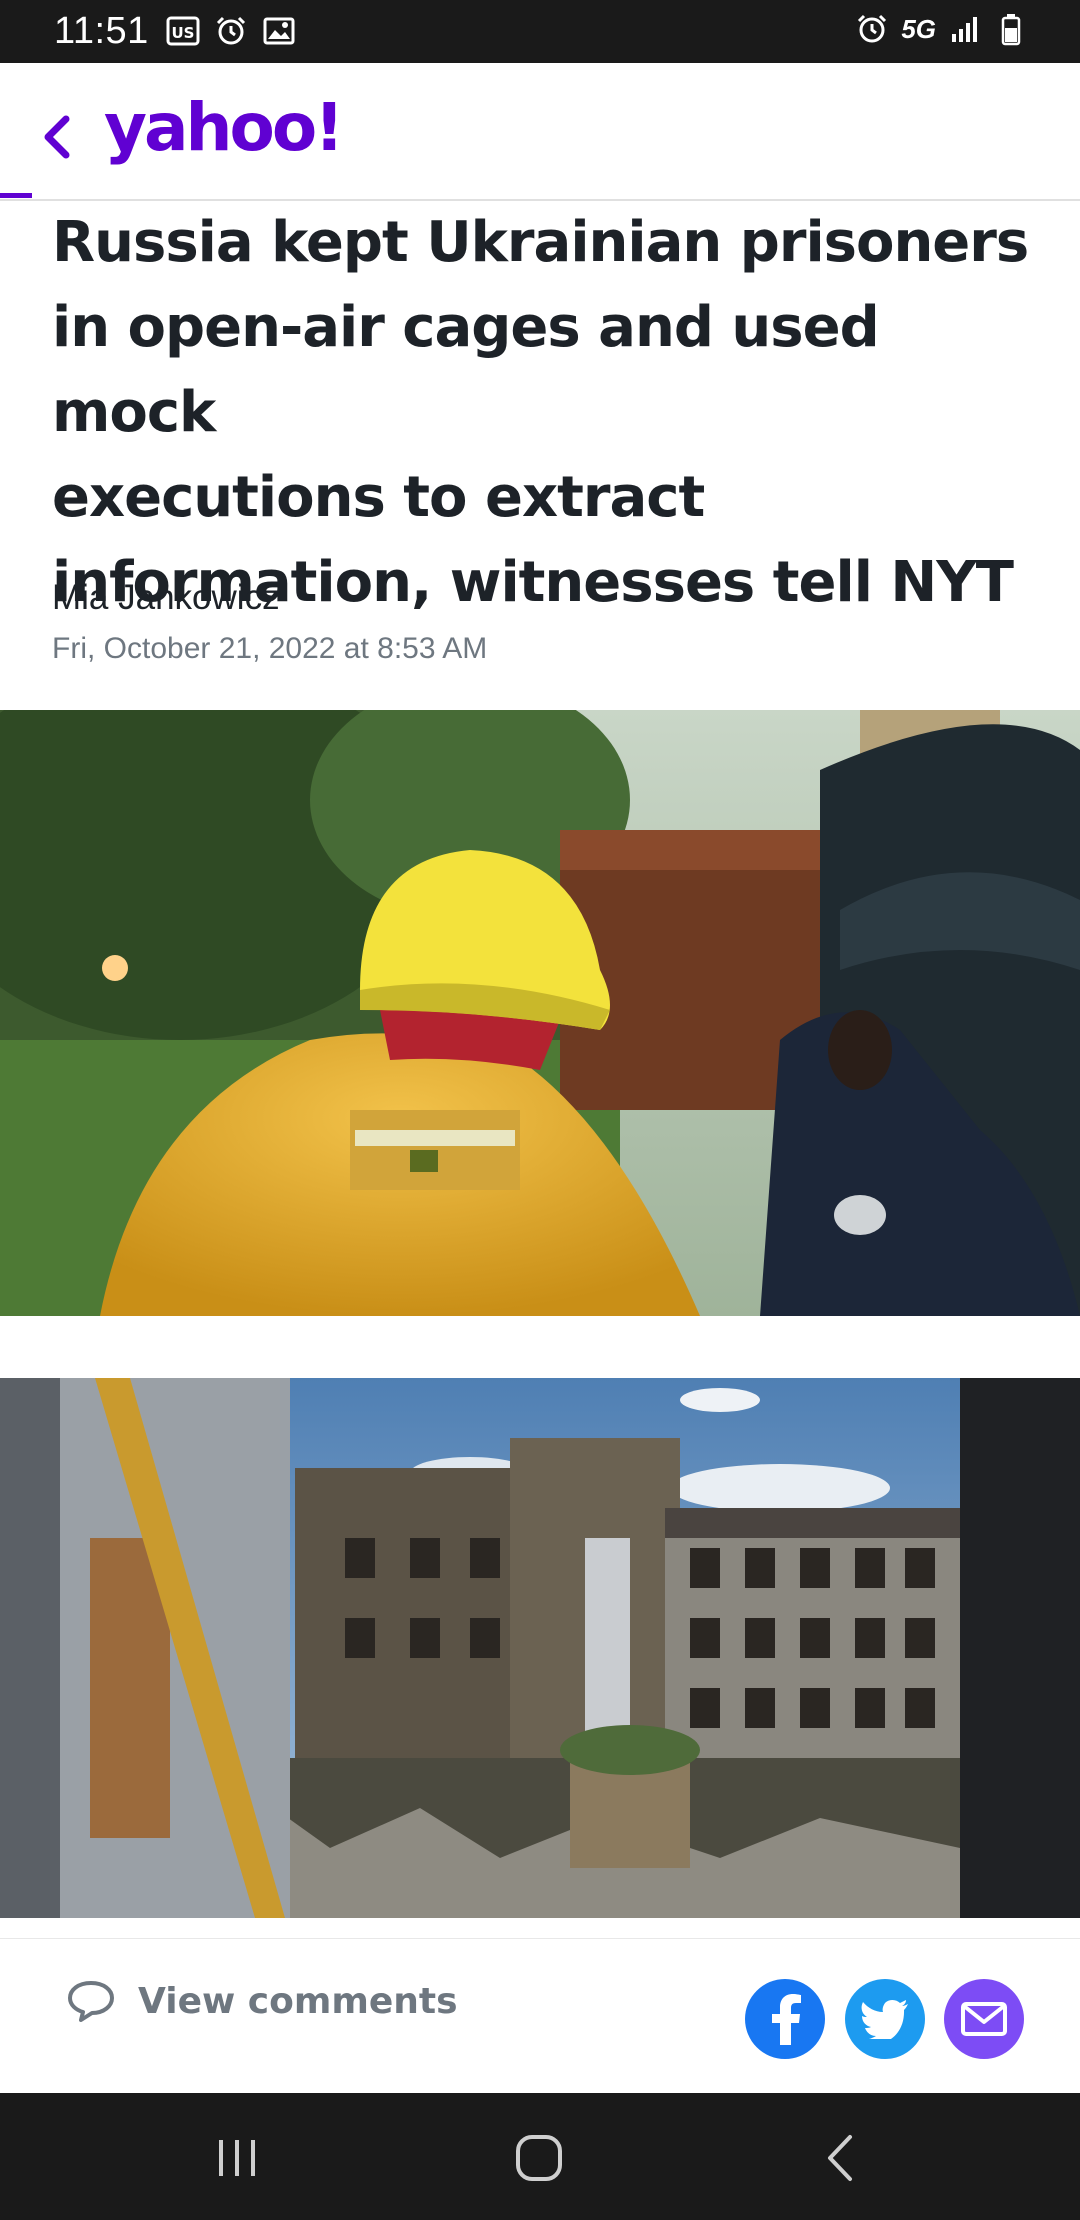 The width and height of the screenshot is (1080, 2220). I want to click on reading-progress-bar, so click(16, 195).